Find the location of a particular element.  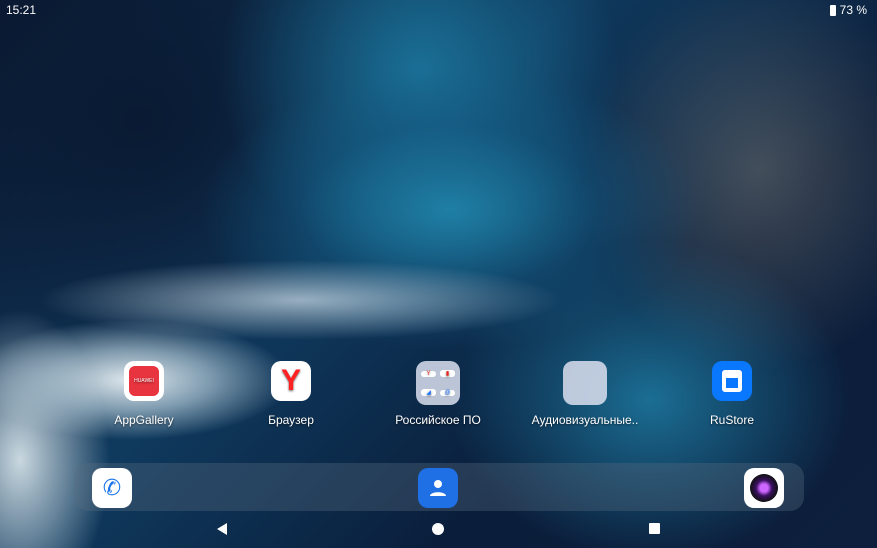

app-browser: Y Браузер is located at coordinates (291, 394).